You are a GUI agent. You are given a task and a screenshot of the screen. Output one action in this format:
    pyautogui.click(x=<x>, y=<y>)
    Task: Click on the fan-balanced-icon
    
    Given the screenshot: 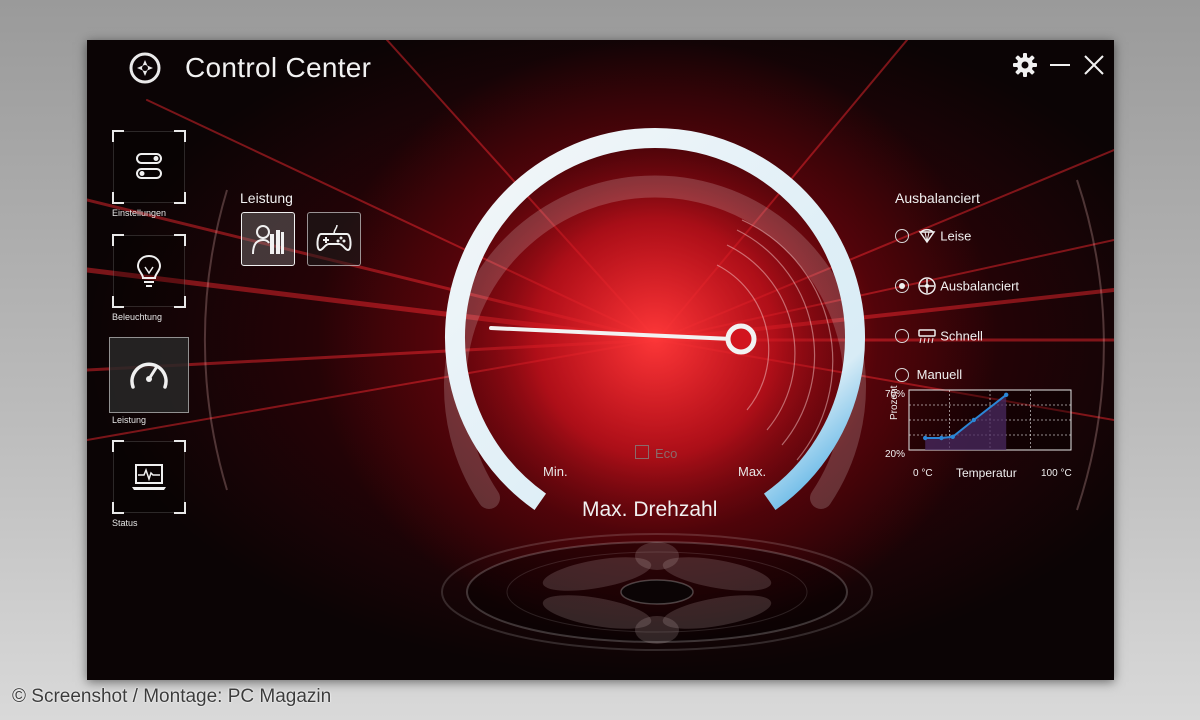 What is the action you would take?
    pyautogui.click(x=926, y=286)
    